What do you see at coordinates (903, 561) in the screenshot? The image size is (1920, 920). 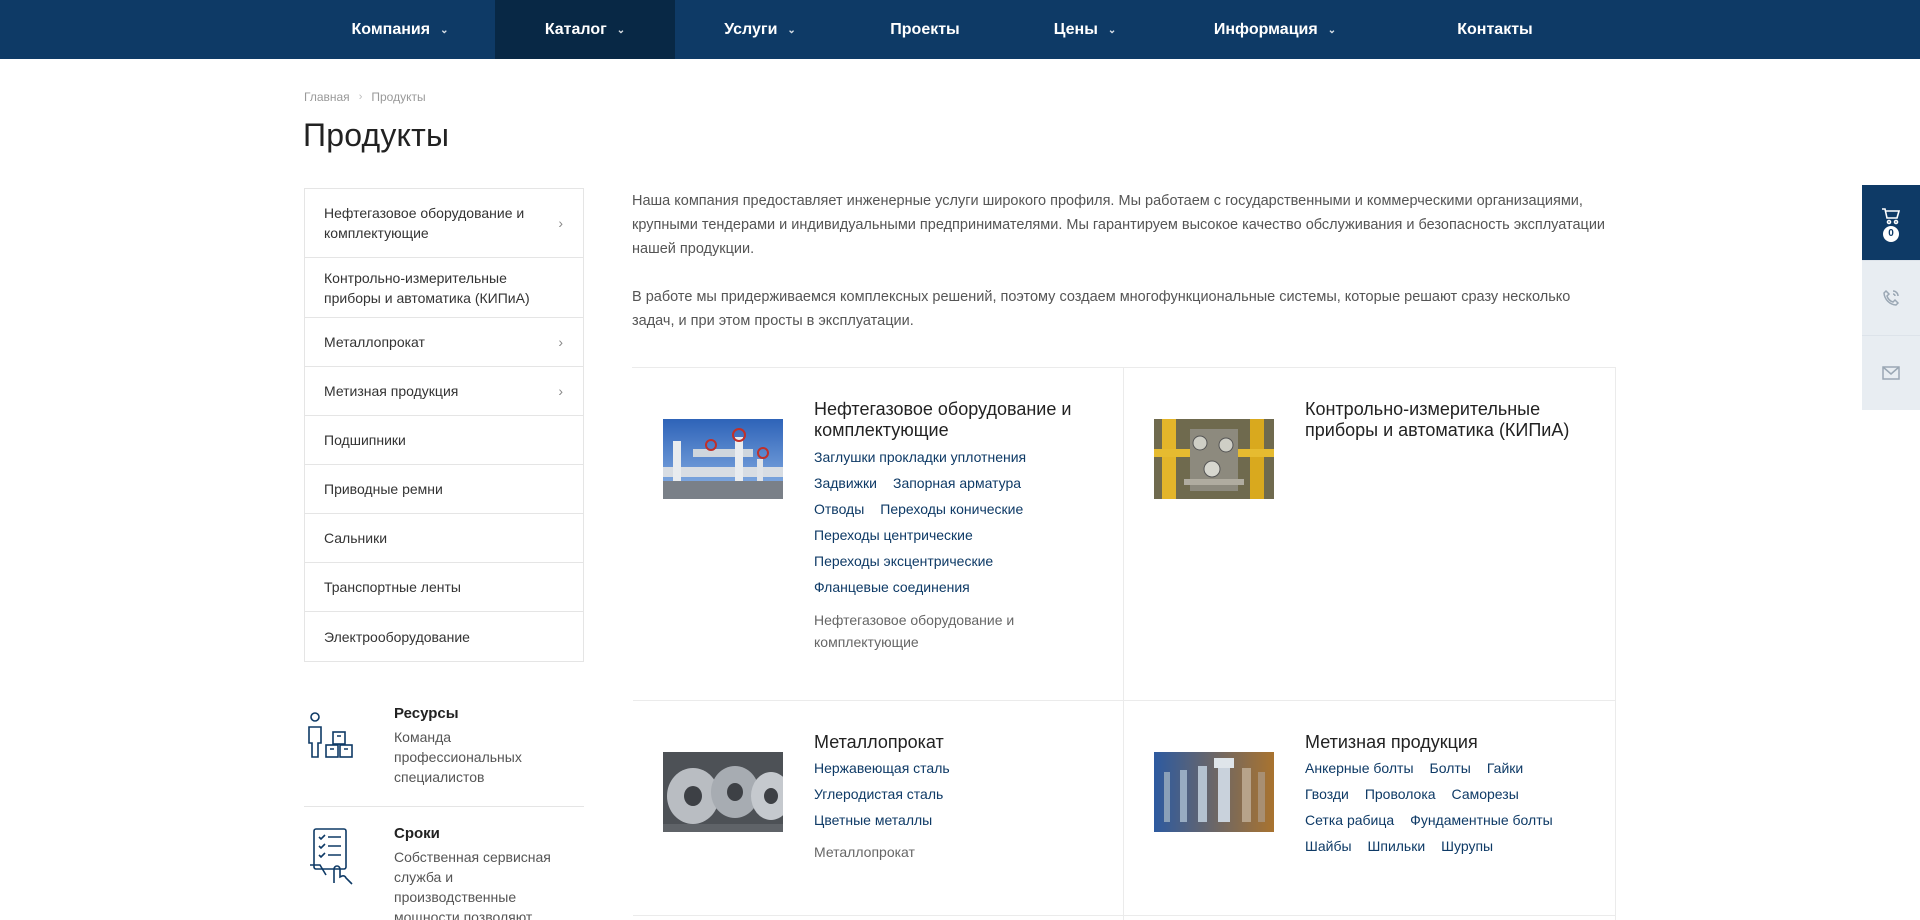 I see `card-link: Переходы эксцентрические` at bounding box center [903, 561].